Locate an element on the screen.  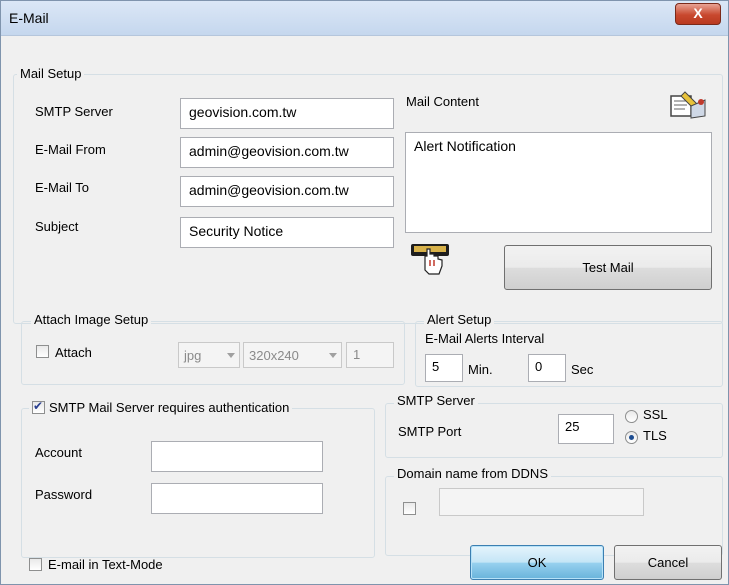
image-size-value: 320x240 is located at coordinates (274, 355).